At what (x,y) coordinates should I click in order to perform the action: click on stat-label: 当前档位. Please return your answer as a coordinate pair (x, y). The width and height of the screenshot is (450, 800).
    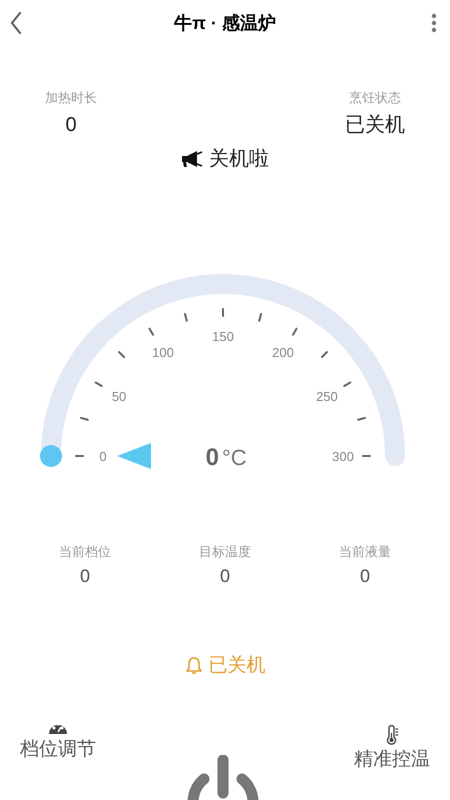
    Looking at the image, I should click on (85, 551).